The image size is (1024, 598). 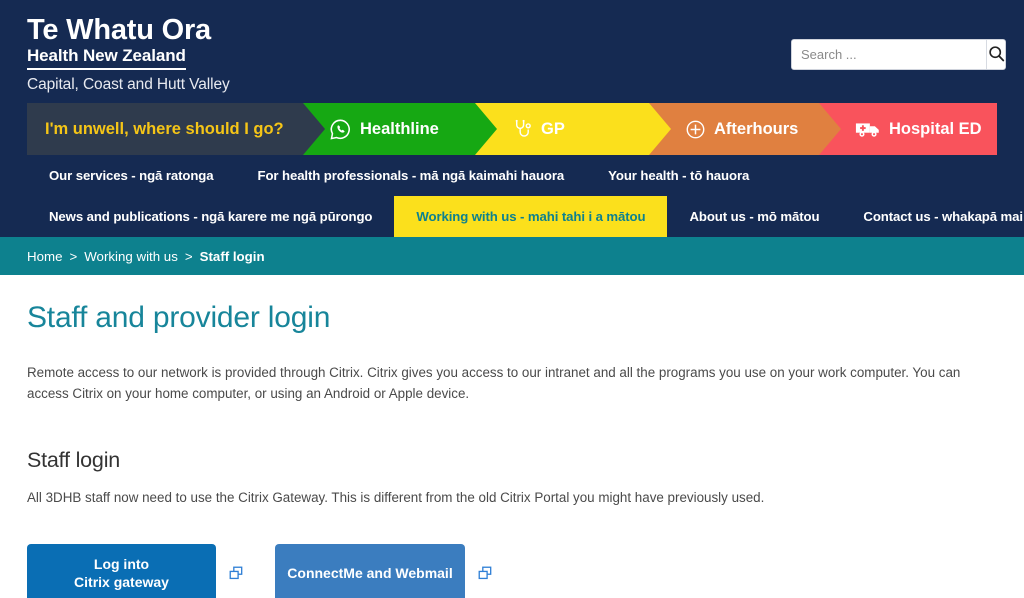 I want to click on section-title-staff-login: Staff login, so click(x=74, y=460).